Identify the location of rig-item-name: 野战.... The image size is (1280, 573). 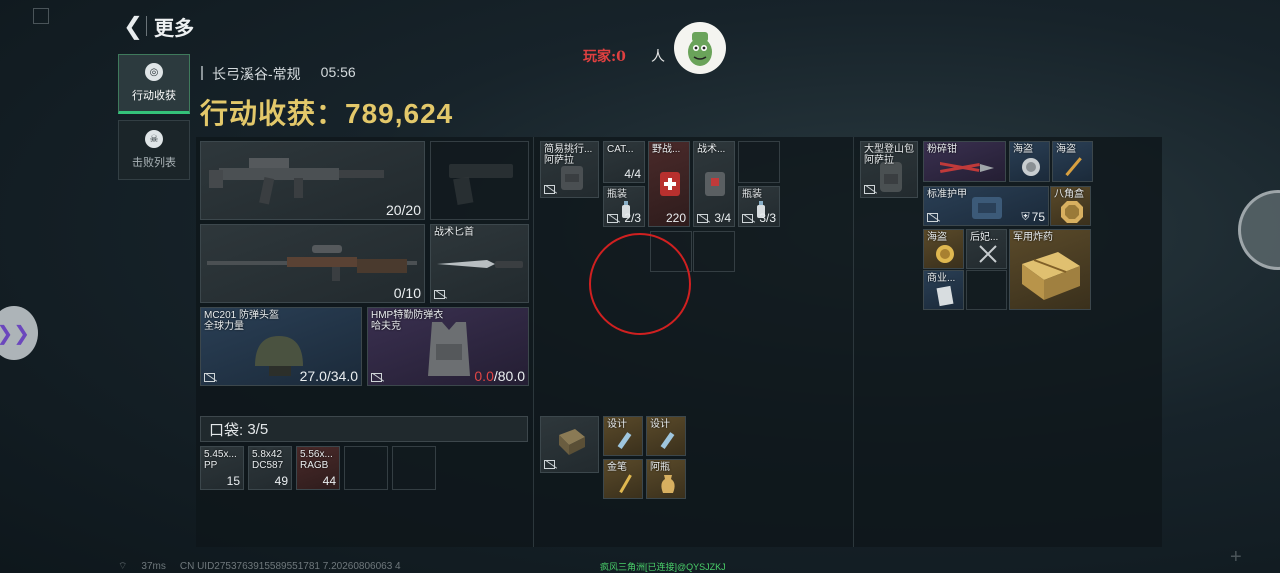
(666, 149).